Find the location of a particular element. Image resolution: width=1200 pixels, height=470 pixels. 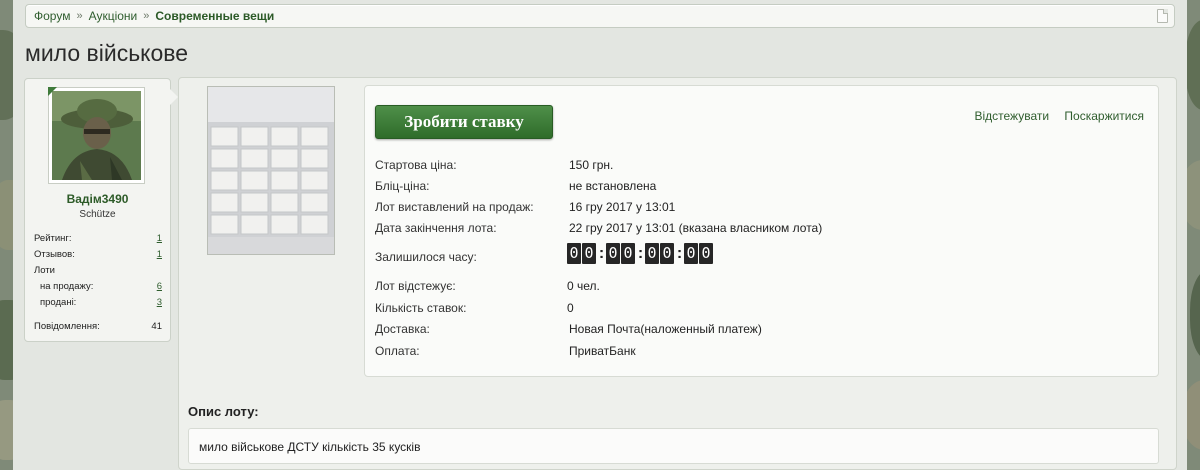

stat-lots: Лоти is located at coordinates (98, 270).